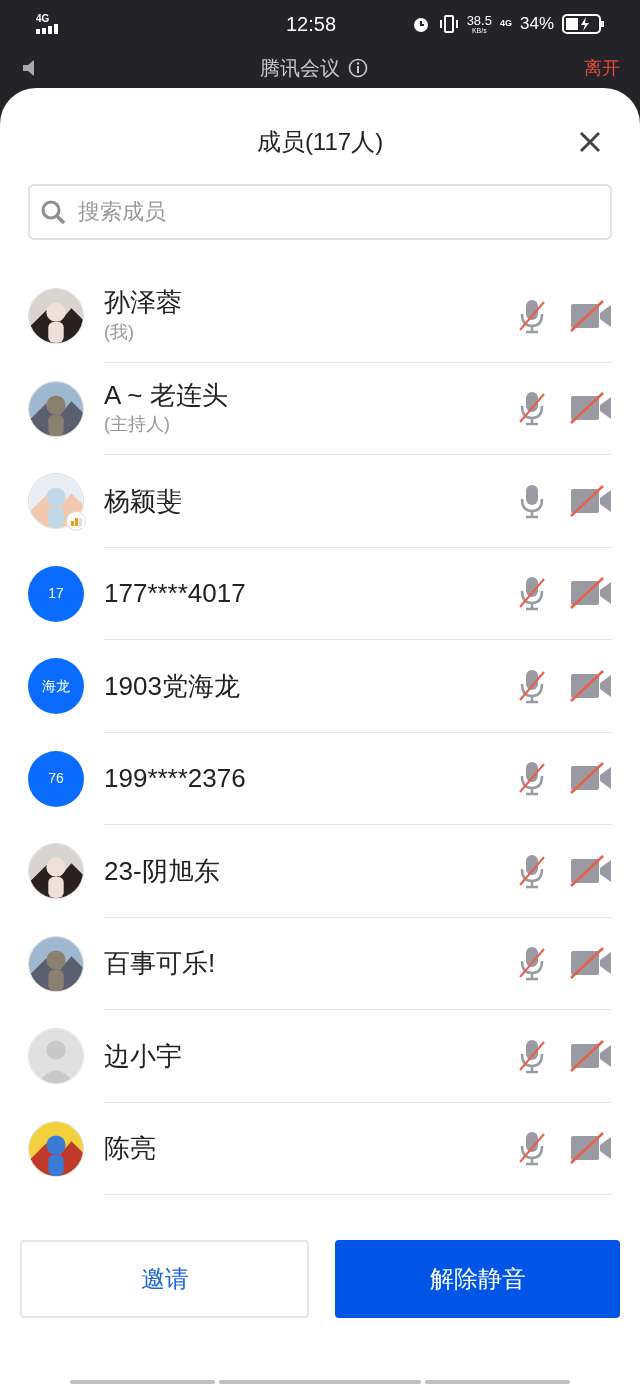 The image size is (640, 1386). I want to click on member-name: 孙泽蓉, so click(143, 302).